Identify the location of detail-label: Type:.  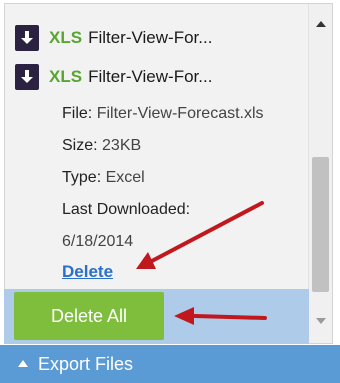
(82, 177).